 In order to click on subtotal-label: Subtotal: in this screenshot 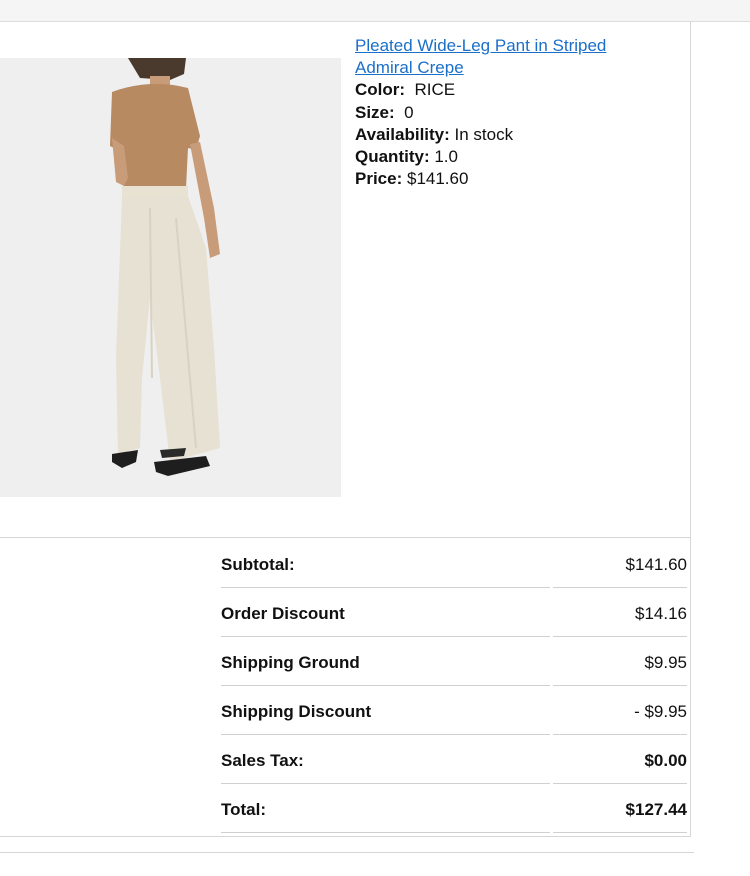, I will do `click(258, 564)`.